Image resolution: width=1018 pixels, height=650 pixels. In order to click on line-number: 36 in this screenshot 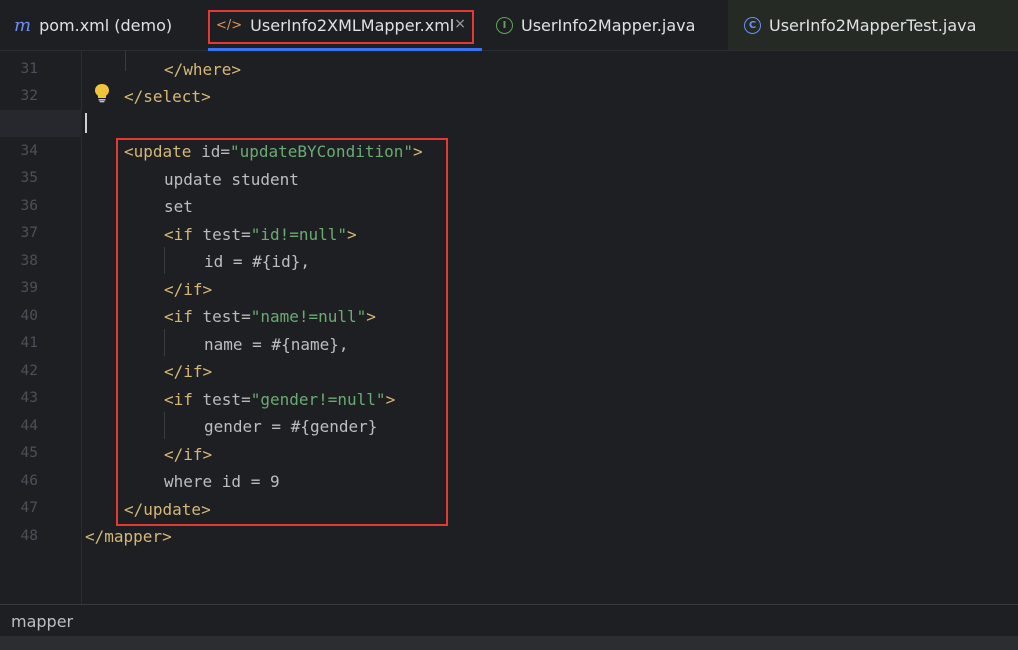, I will do `click(29, 206)`.